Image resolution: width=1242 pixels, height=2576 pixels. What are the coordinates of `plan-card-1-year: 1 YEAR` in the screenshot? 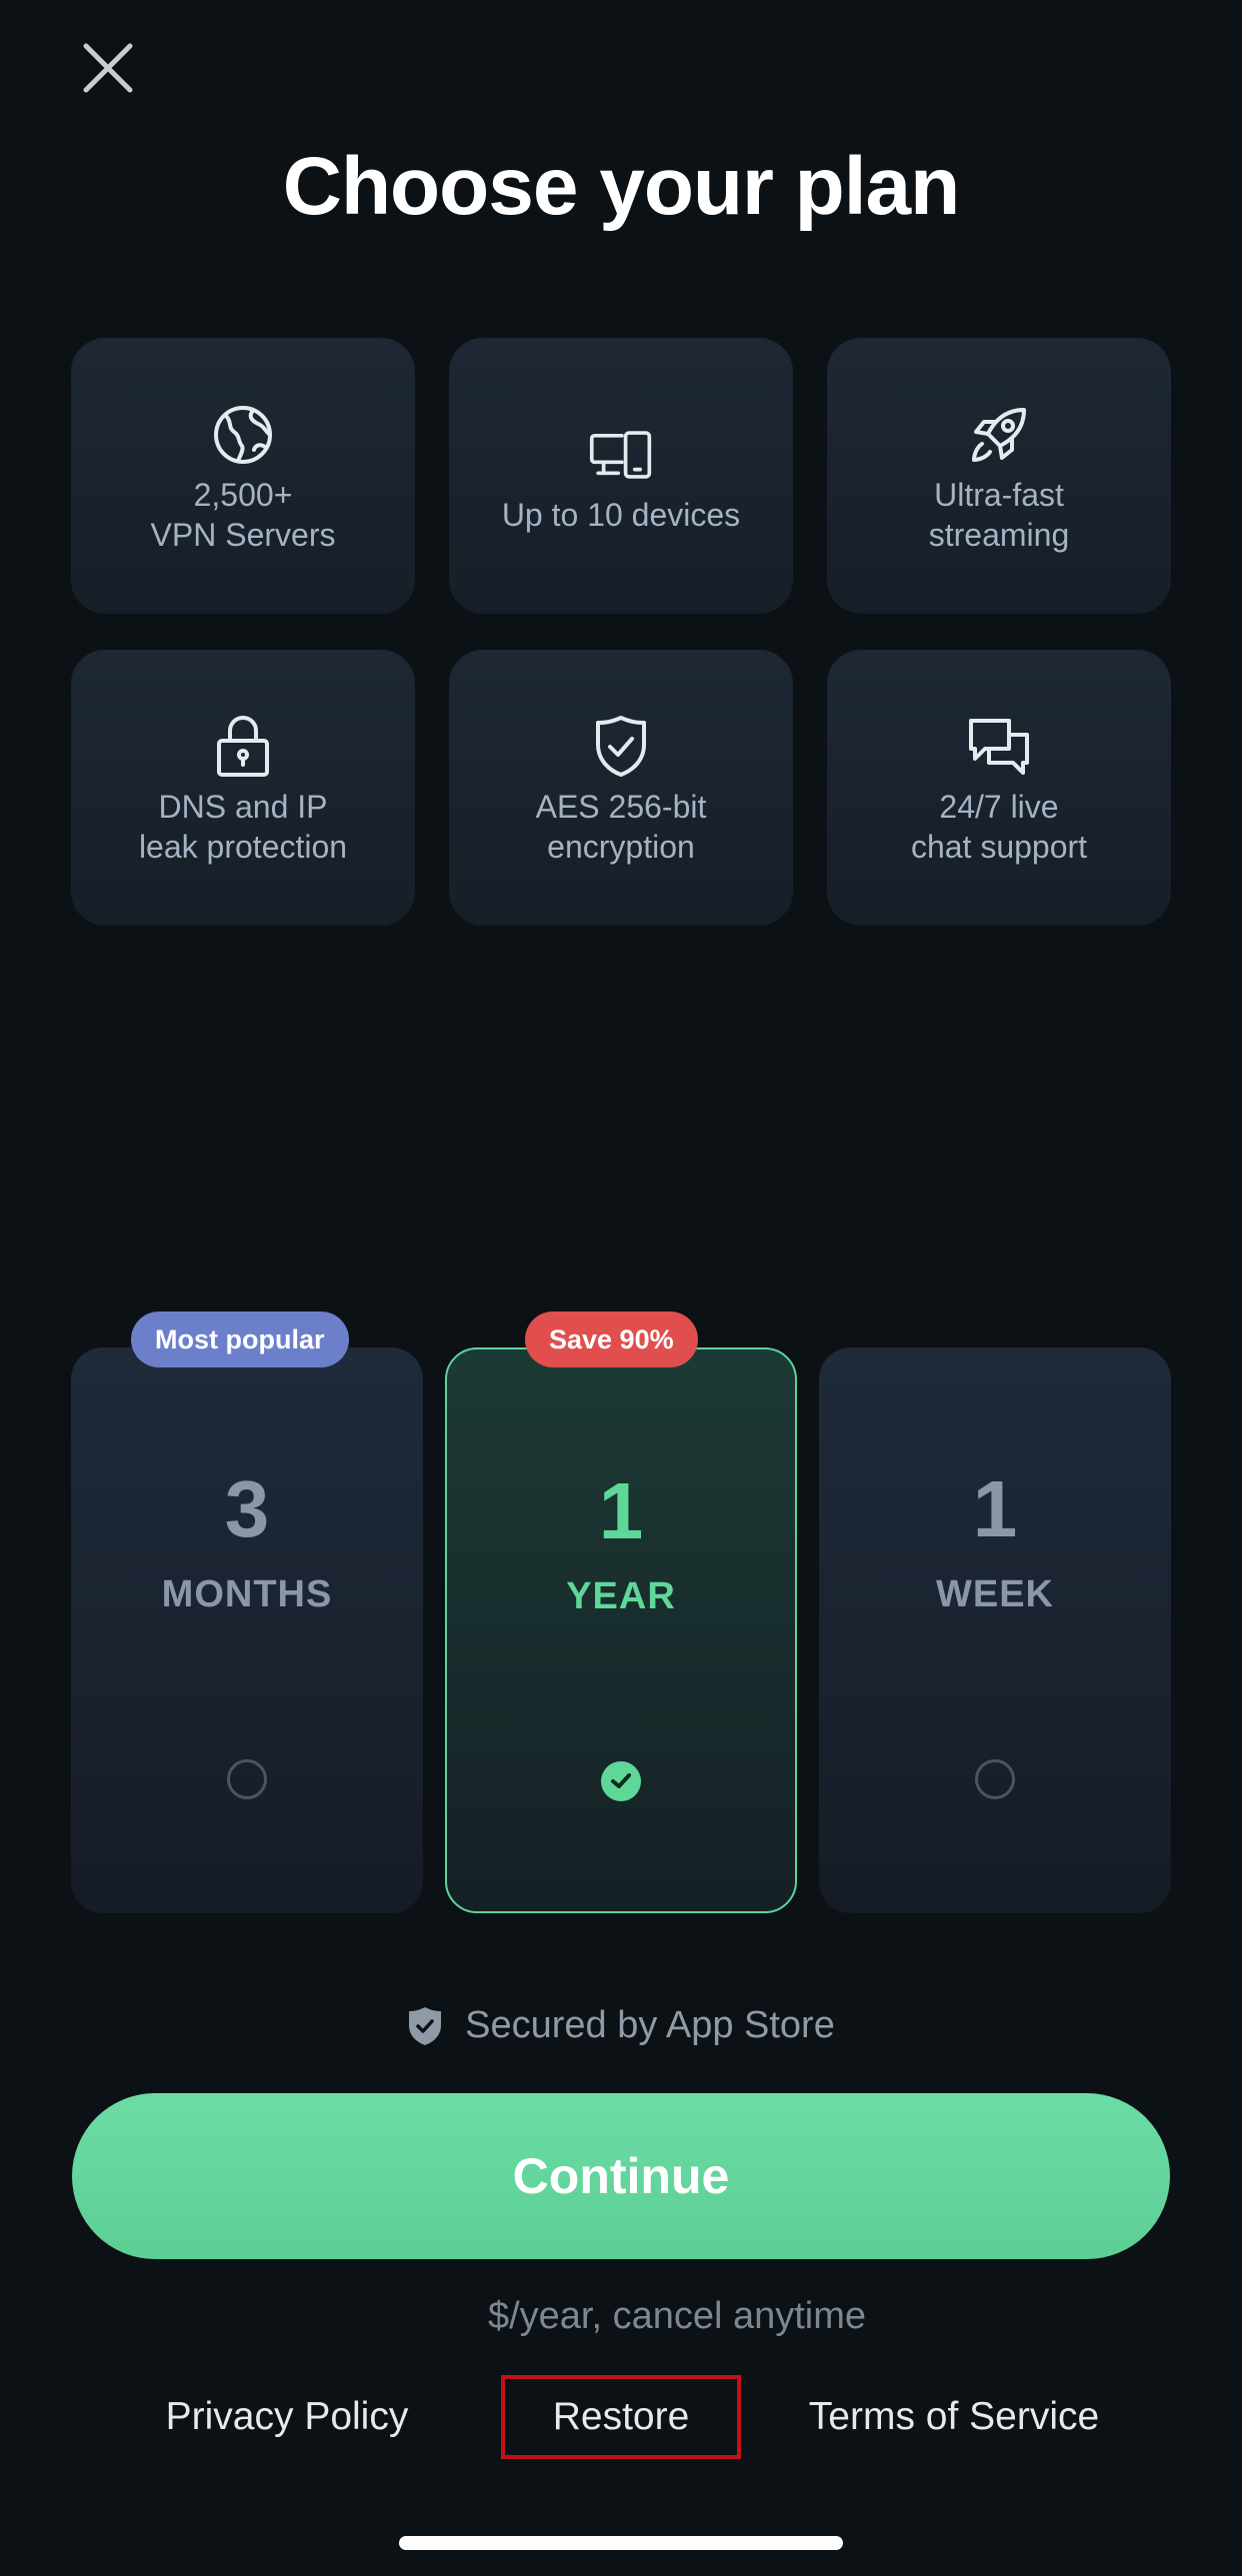 It's located at (621, 1630).